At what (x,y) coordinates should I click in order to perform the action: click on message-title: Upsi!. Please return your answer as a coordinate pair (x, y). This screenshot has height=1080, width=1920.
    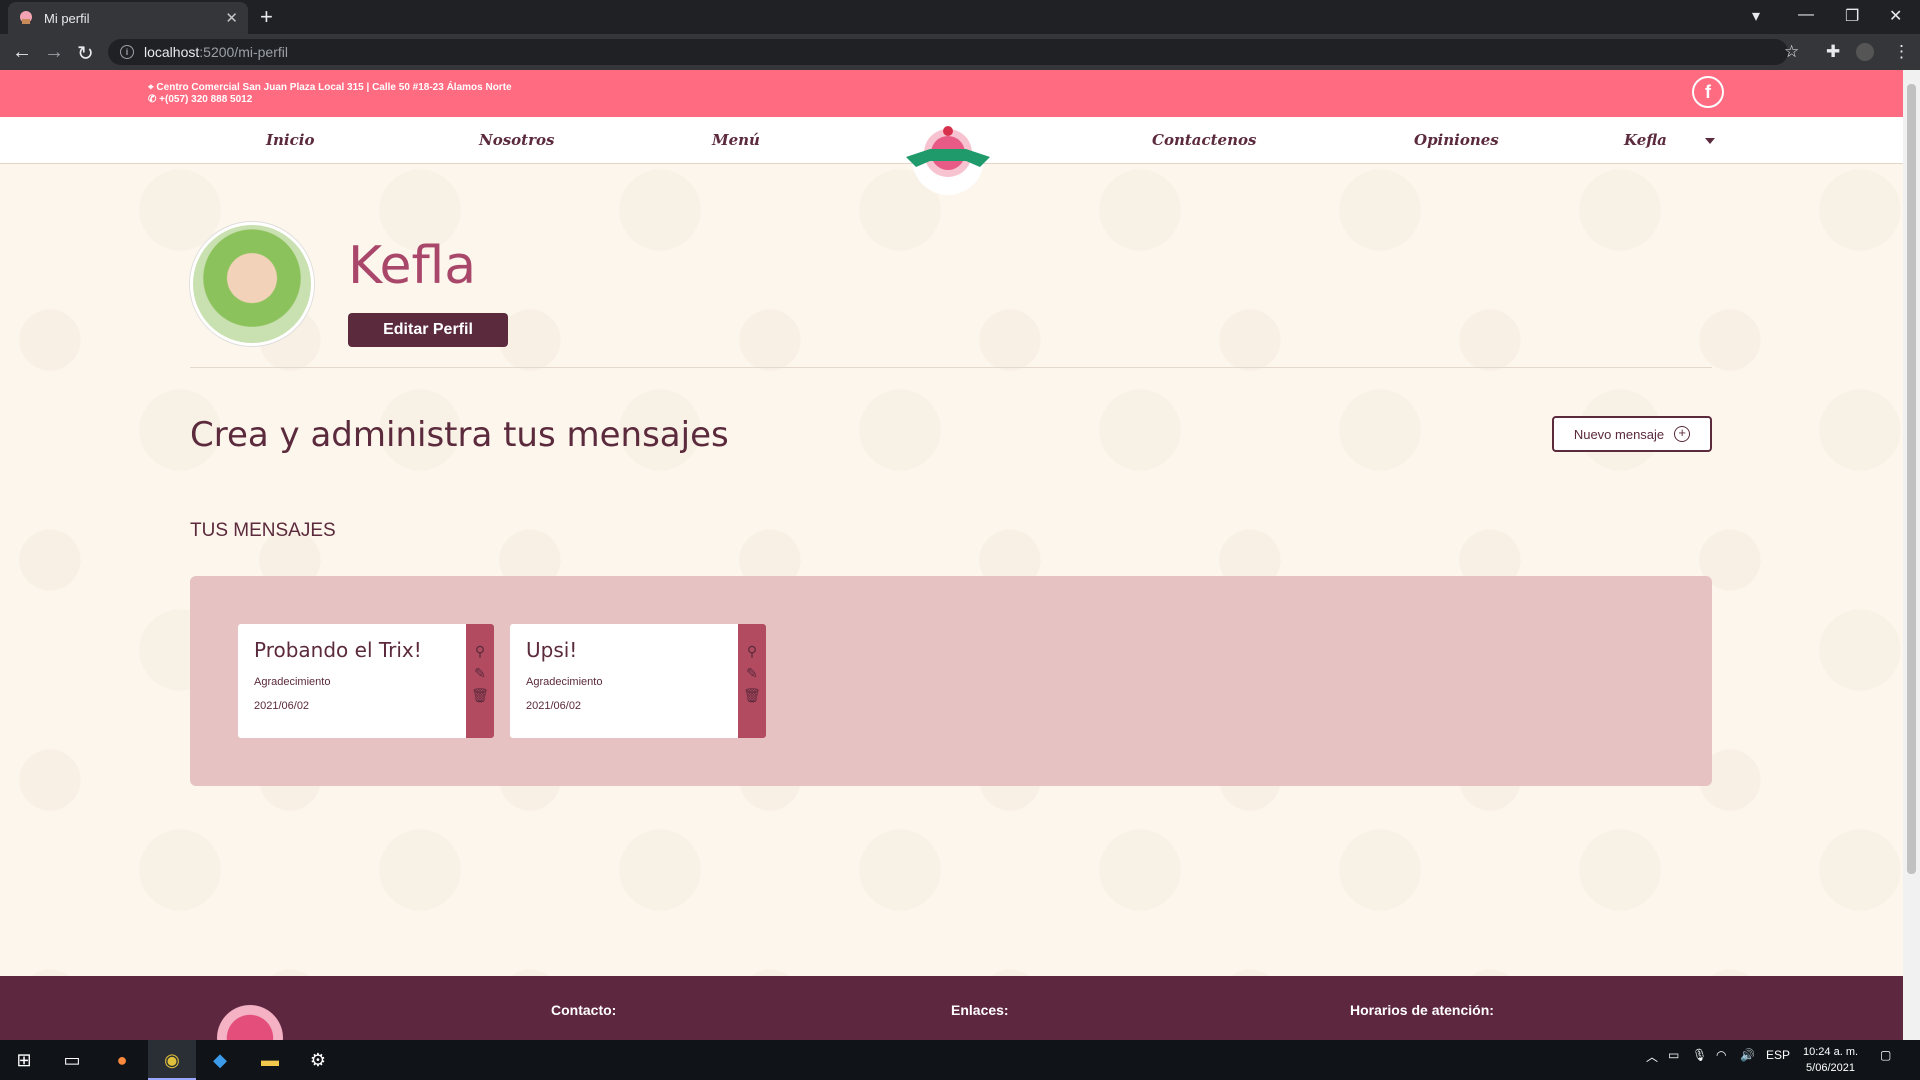
    Looking at the image, I should click on (552, 650).